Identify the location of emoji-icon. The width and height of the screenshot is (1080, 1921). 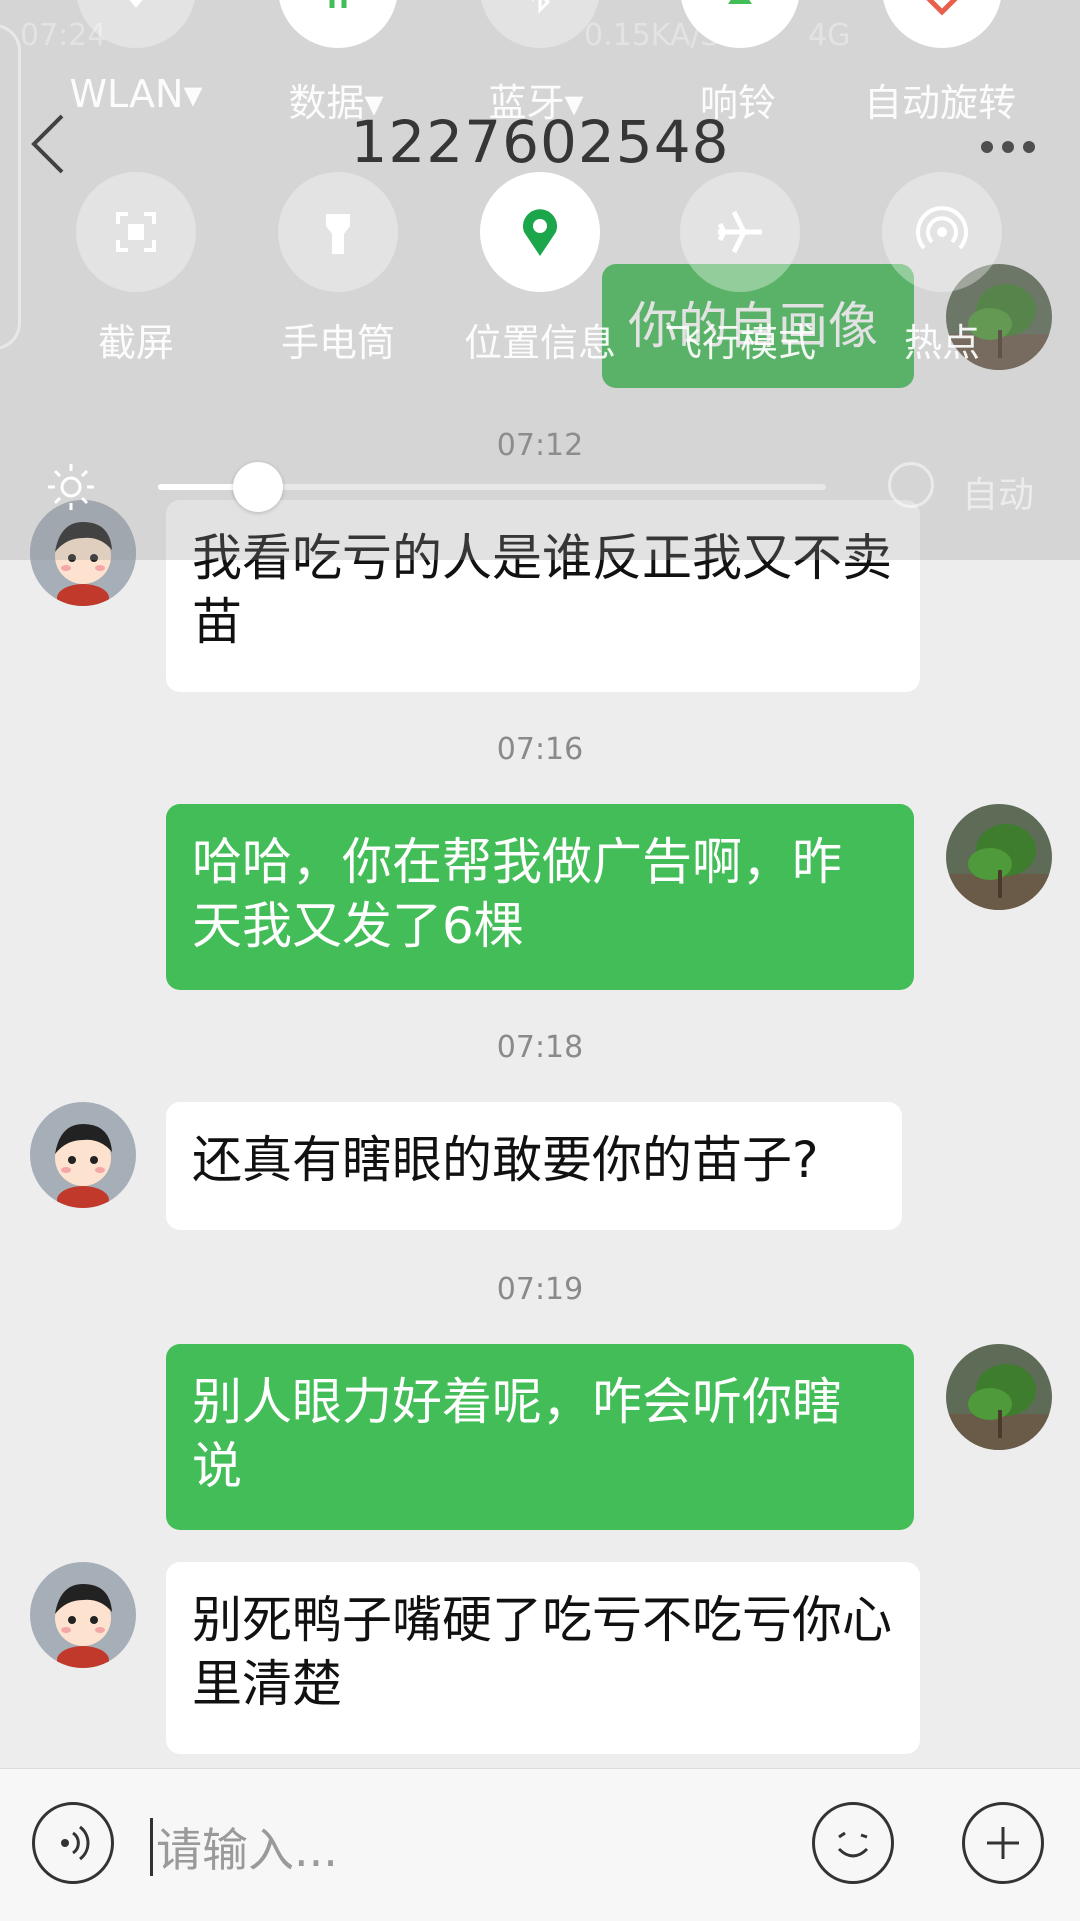
(853, 1844).